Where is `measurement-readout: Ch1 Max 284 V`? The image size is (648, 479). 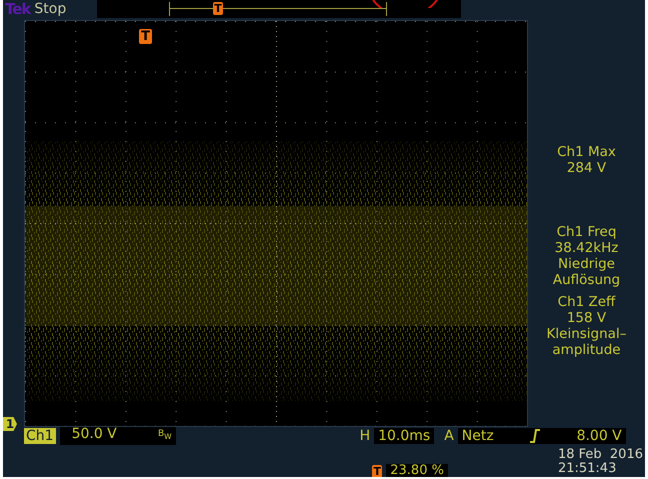 measurement-readout: Ch1 Max 284 V is located at coordinates (586, 160).